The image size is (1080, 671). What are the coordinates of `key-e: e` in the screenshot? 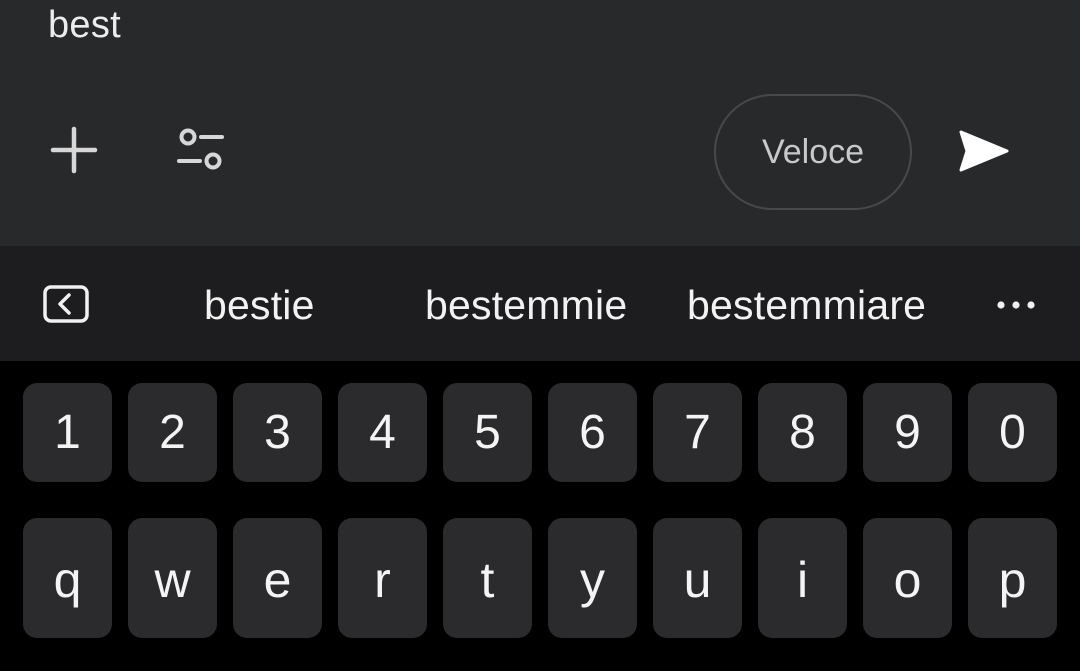 It's located at (277, 578).